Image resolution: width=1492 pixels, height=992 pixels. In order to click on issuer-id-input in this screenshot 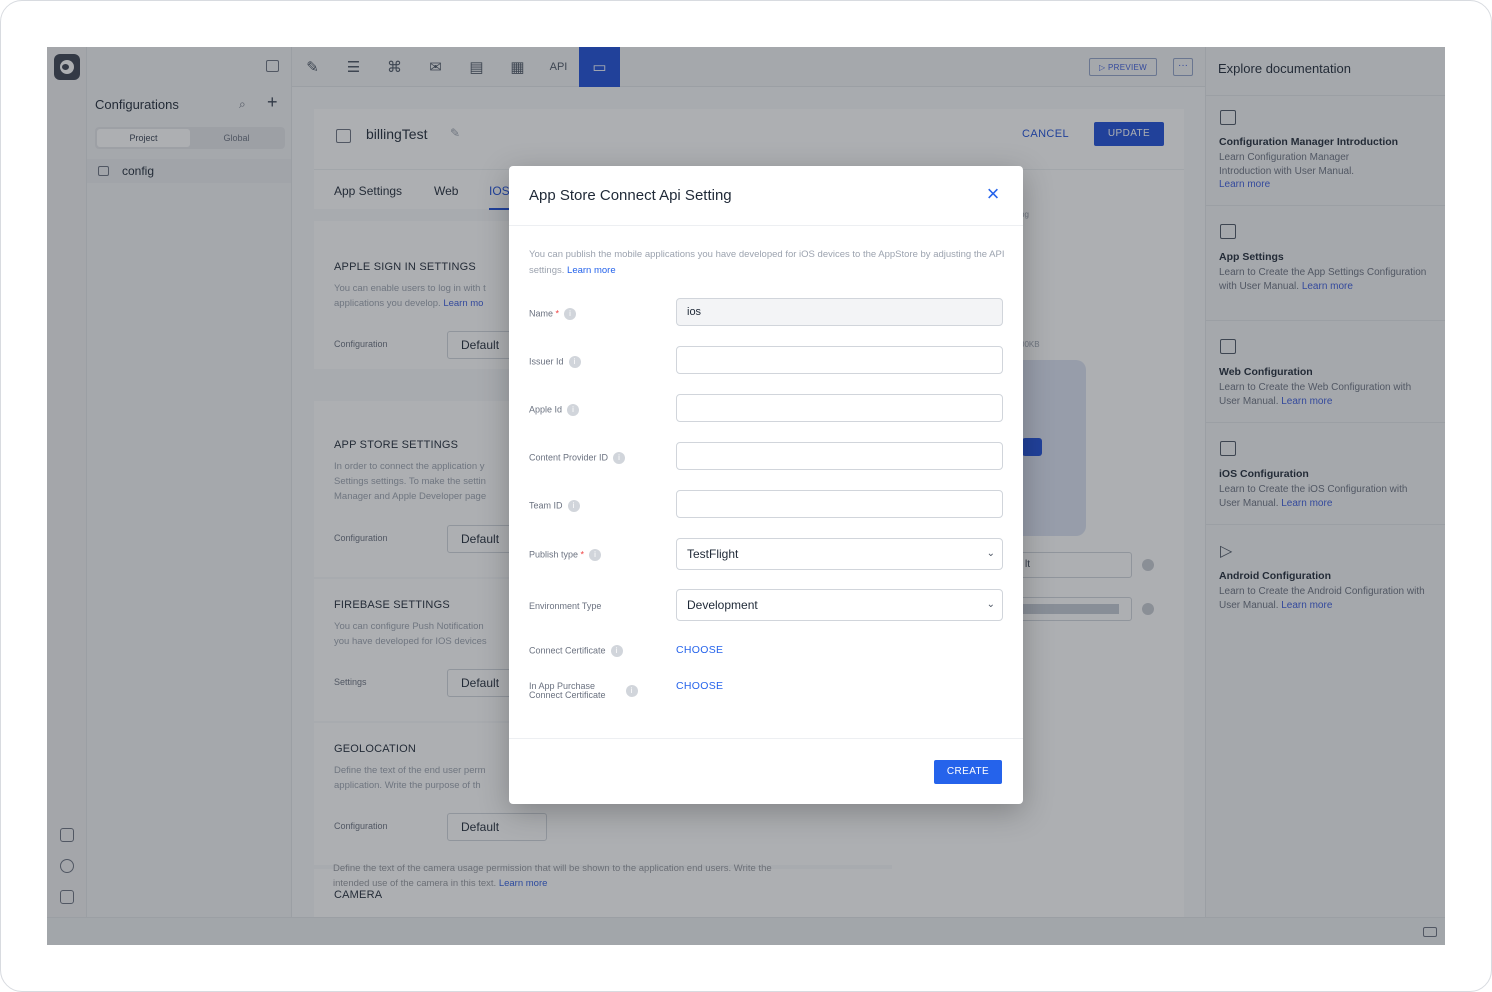, I will do `click(839, 360)`.